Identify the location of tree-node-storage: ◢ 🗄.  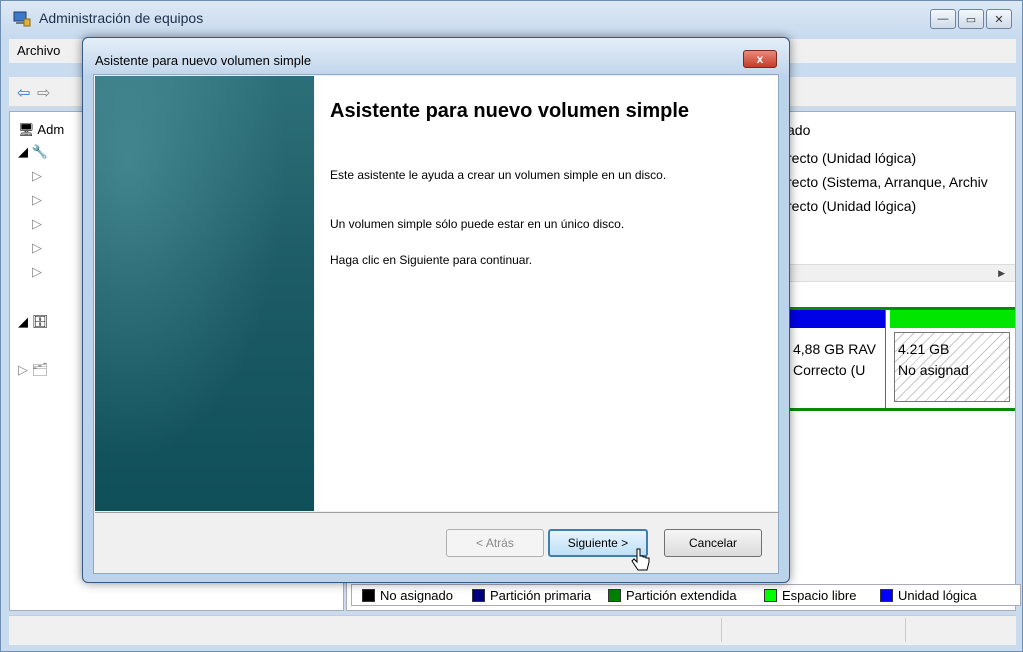
(33, 322).